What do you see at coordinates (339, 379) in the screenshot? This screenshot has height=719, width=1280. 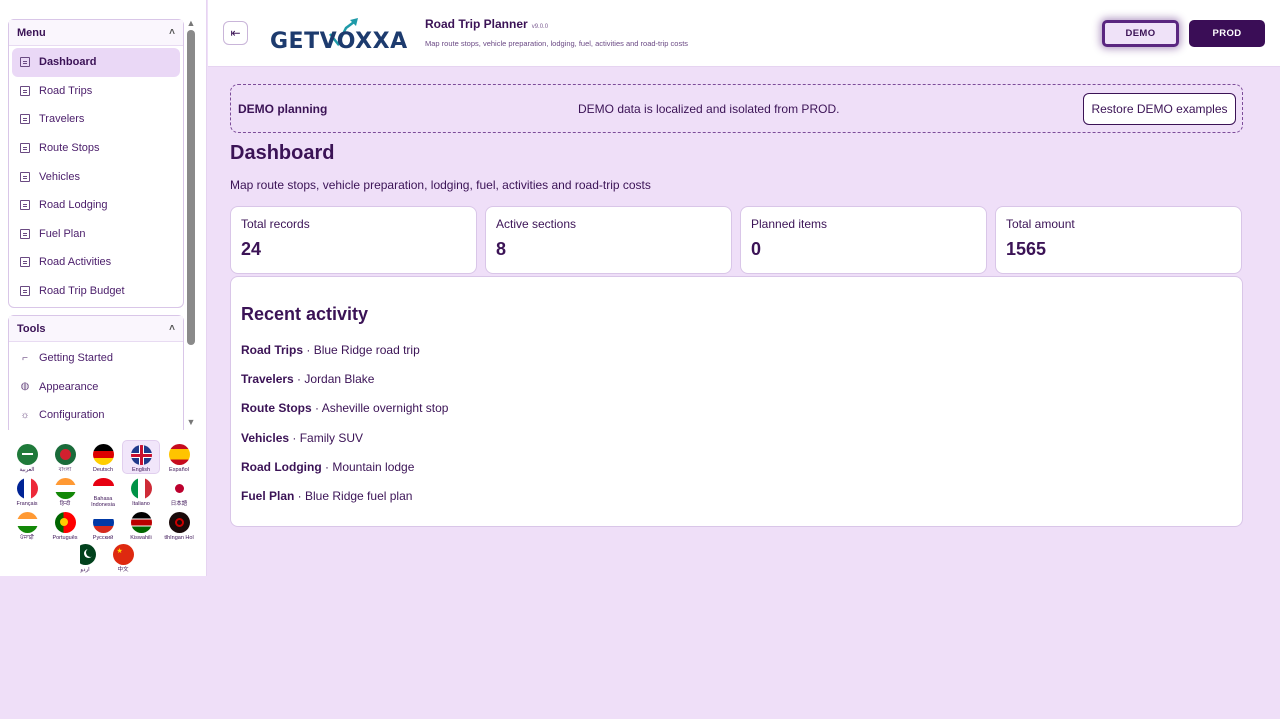 I see `activity-item: Jordan Blake` at bounding box center [339, 379].